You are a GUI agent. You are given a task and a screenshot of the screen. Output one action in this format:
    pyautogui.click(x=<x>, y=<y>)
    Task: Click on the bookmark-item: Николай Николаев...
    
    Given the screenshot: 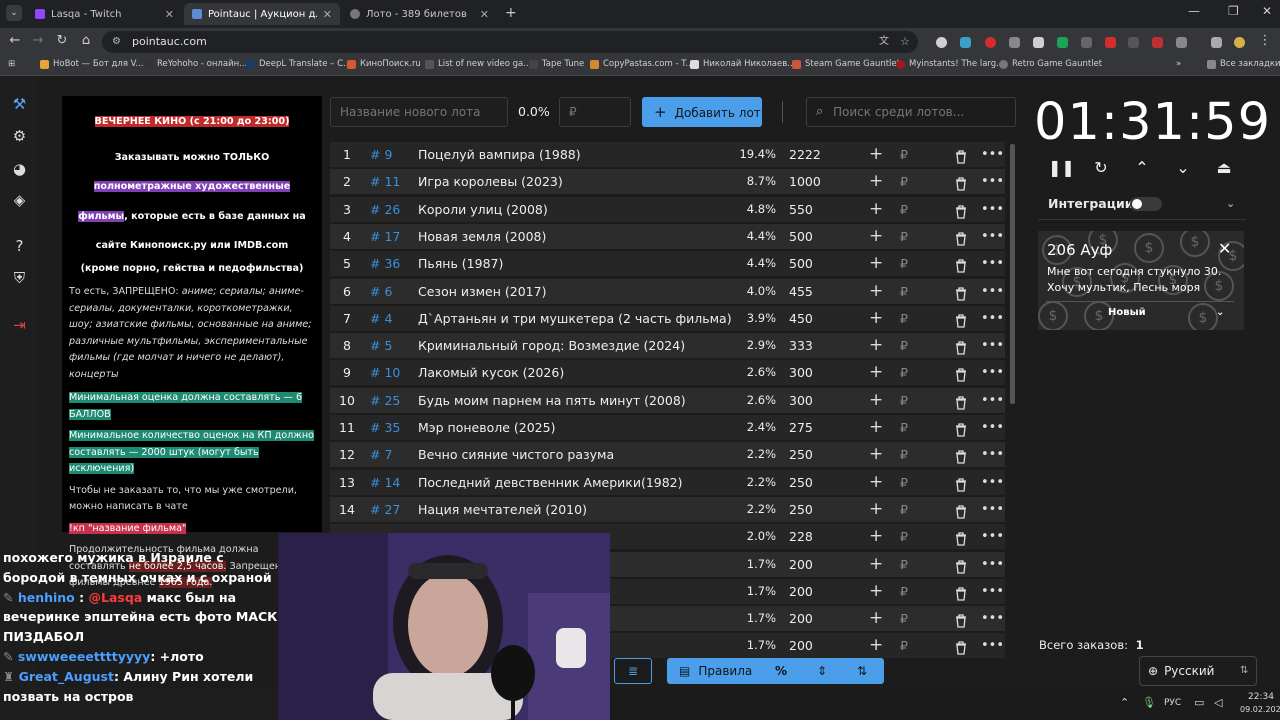 What is the action you would take?
    pyautogui.click(x=742, y=64)
    